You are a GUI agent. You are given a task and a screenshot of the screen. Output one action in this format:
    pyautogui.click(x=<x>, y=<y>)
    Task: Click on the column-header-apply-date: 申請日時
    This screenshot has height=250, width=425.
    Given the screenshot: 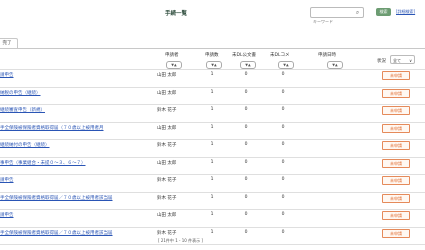 What is the action you would take?
    pyautogui.click(x=327, y=55)
    